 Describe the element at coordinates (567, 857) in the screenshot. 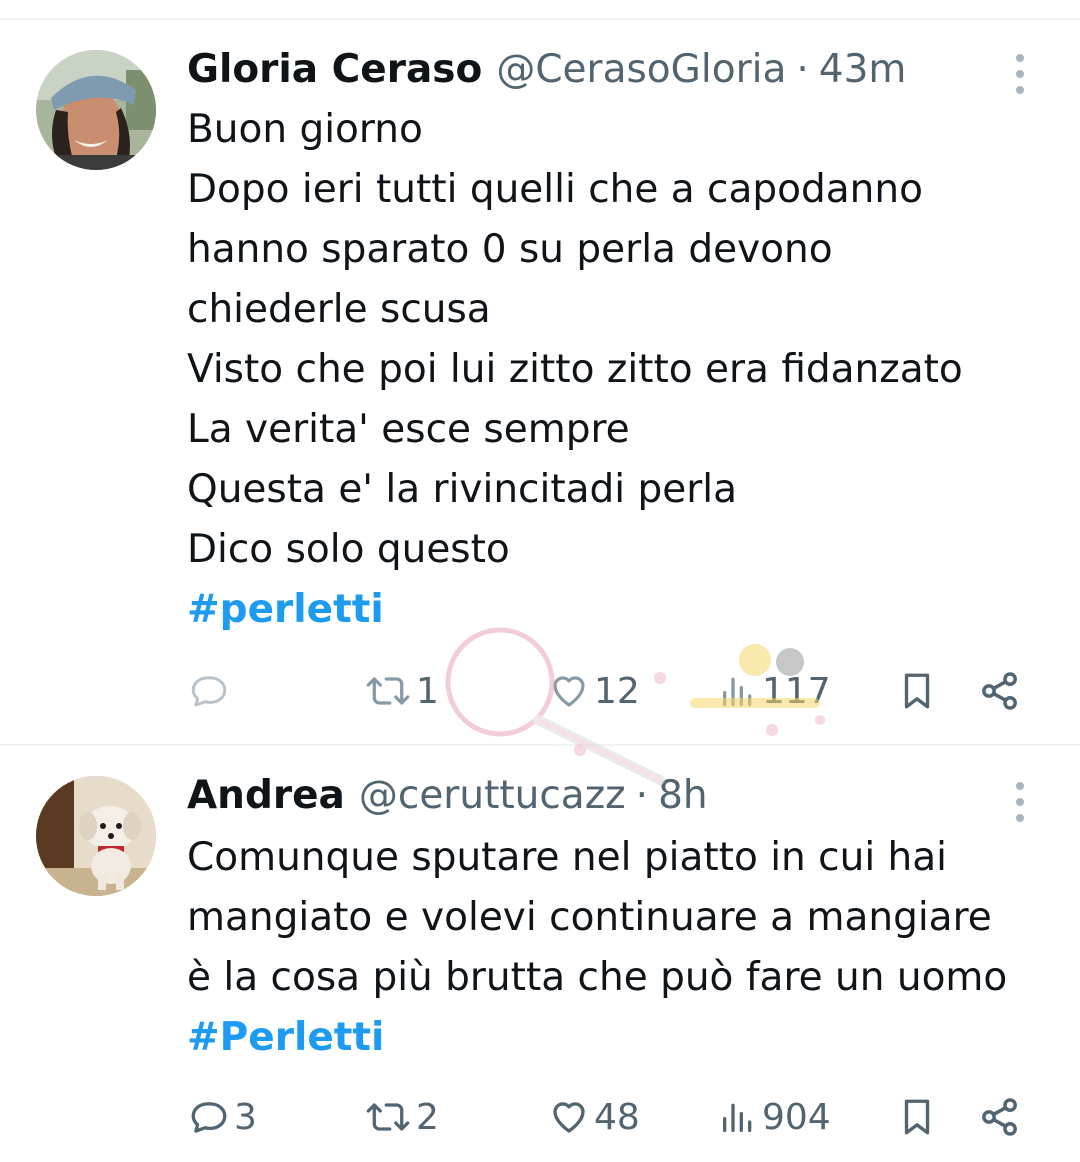

I see `tweet-line: Comunque sputare nel piatto in cui hai` at that location.